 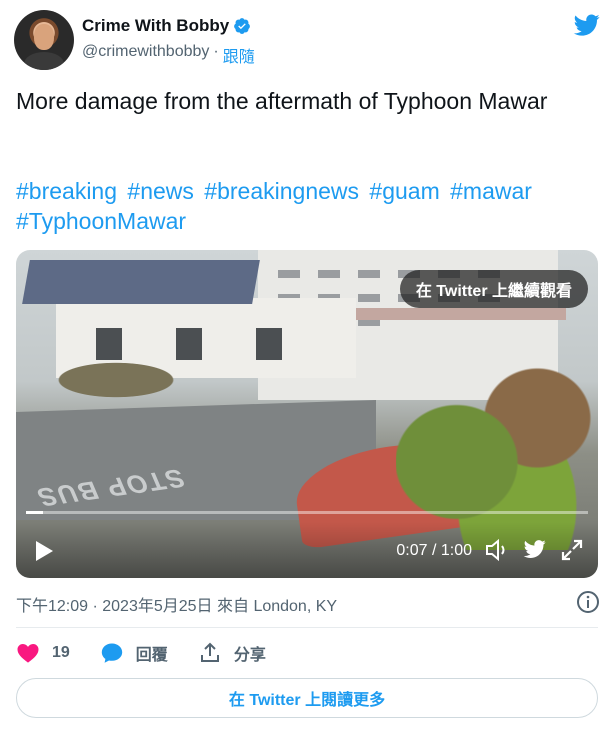 I want to click on info-icon, so click(x=588, y=602).